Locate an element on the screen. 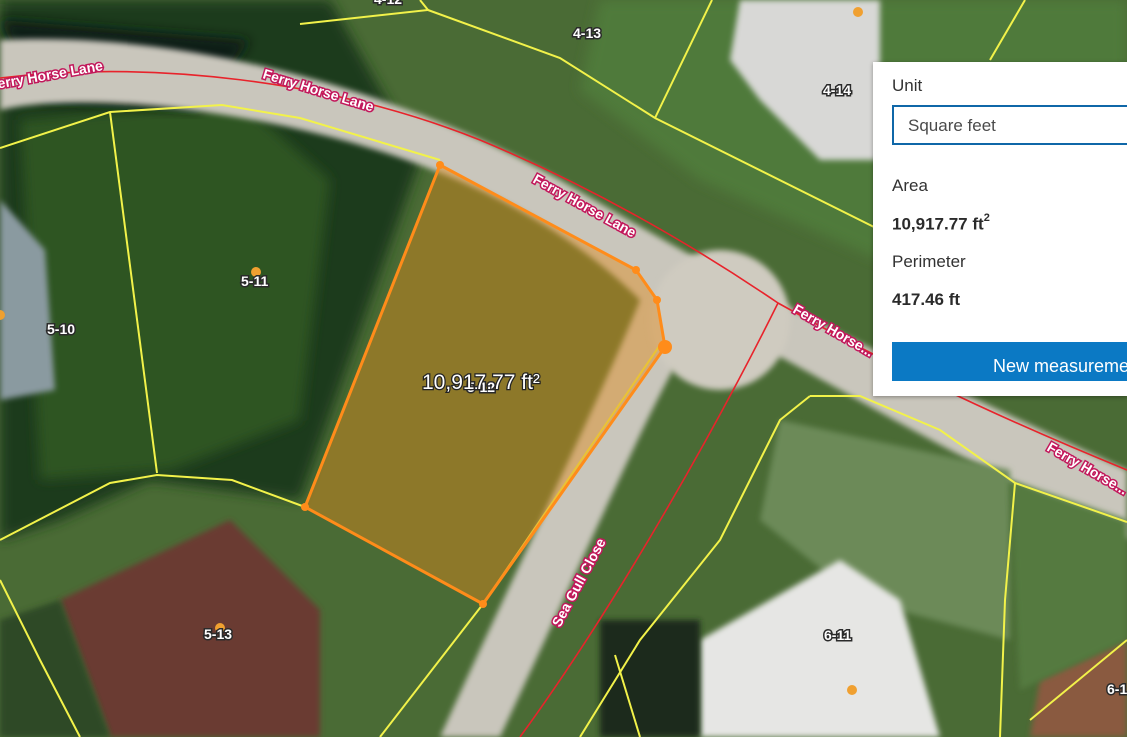 This screenshot has width=1127, height=737. area-unit-superscript: 2 is located at coordinates (986, 218).